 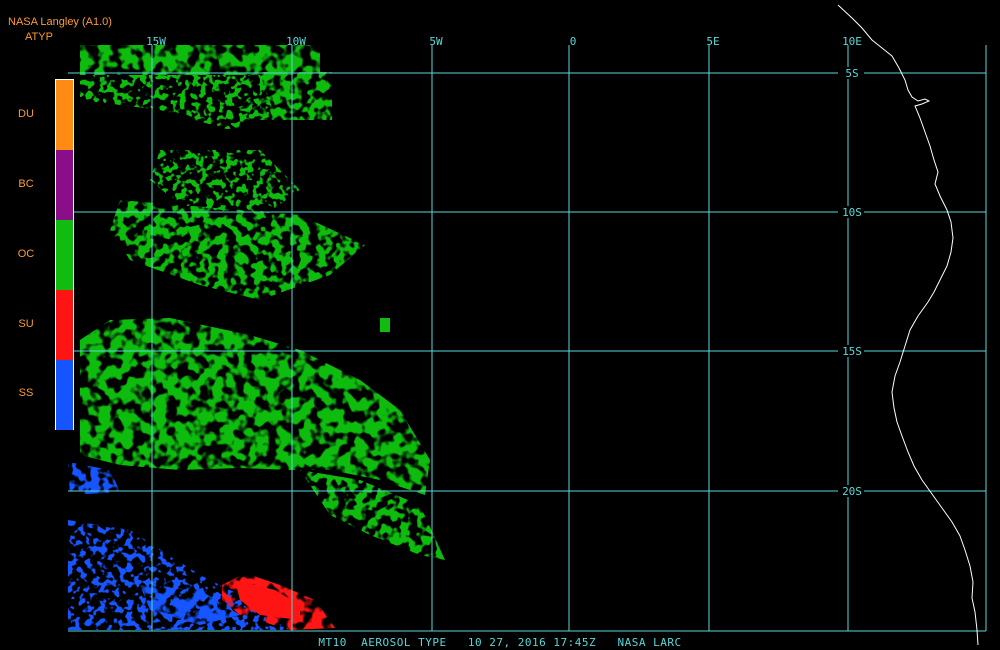 I want to click on coastline, so click(x=908, y=325).